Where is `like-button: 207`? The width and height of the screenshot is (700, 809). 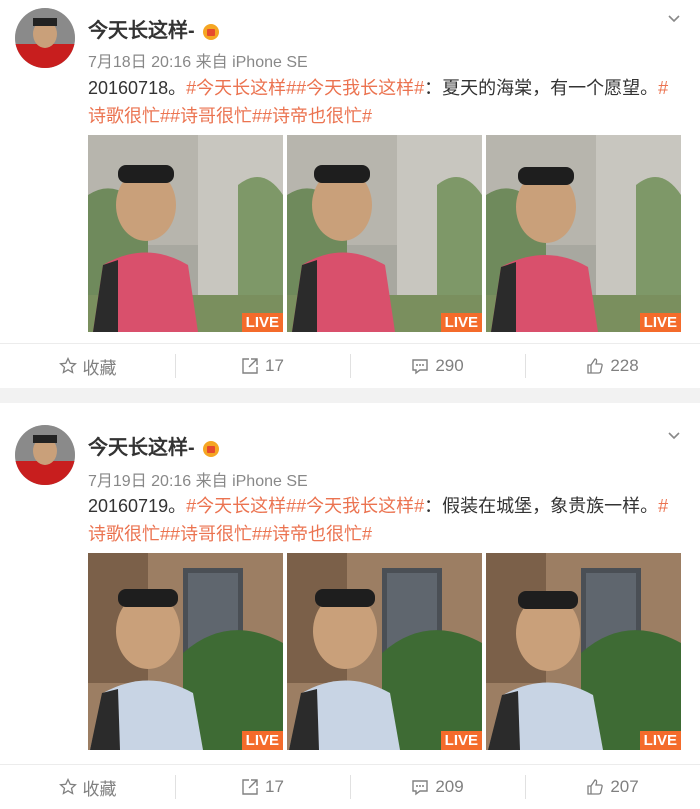
like-button: 207 is located at coordinates (612, 787).